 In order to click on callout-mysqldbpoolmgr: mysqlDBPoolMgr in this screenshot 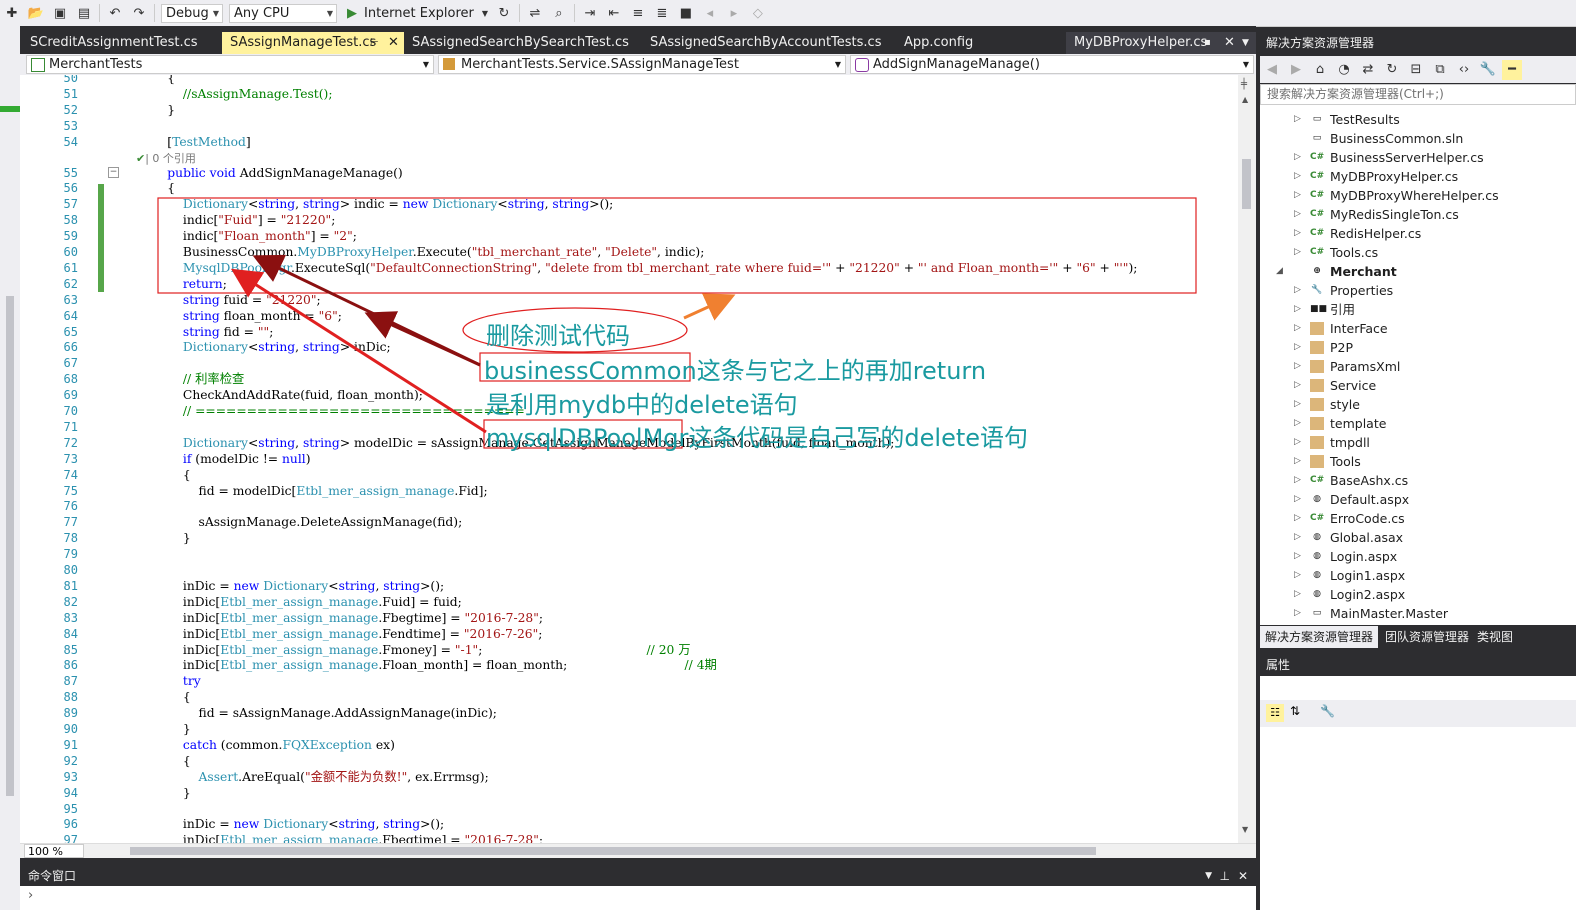, I will do `click(587, 438)`.